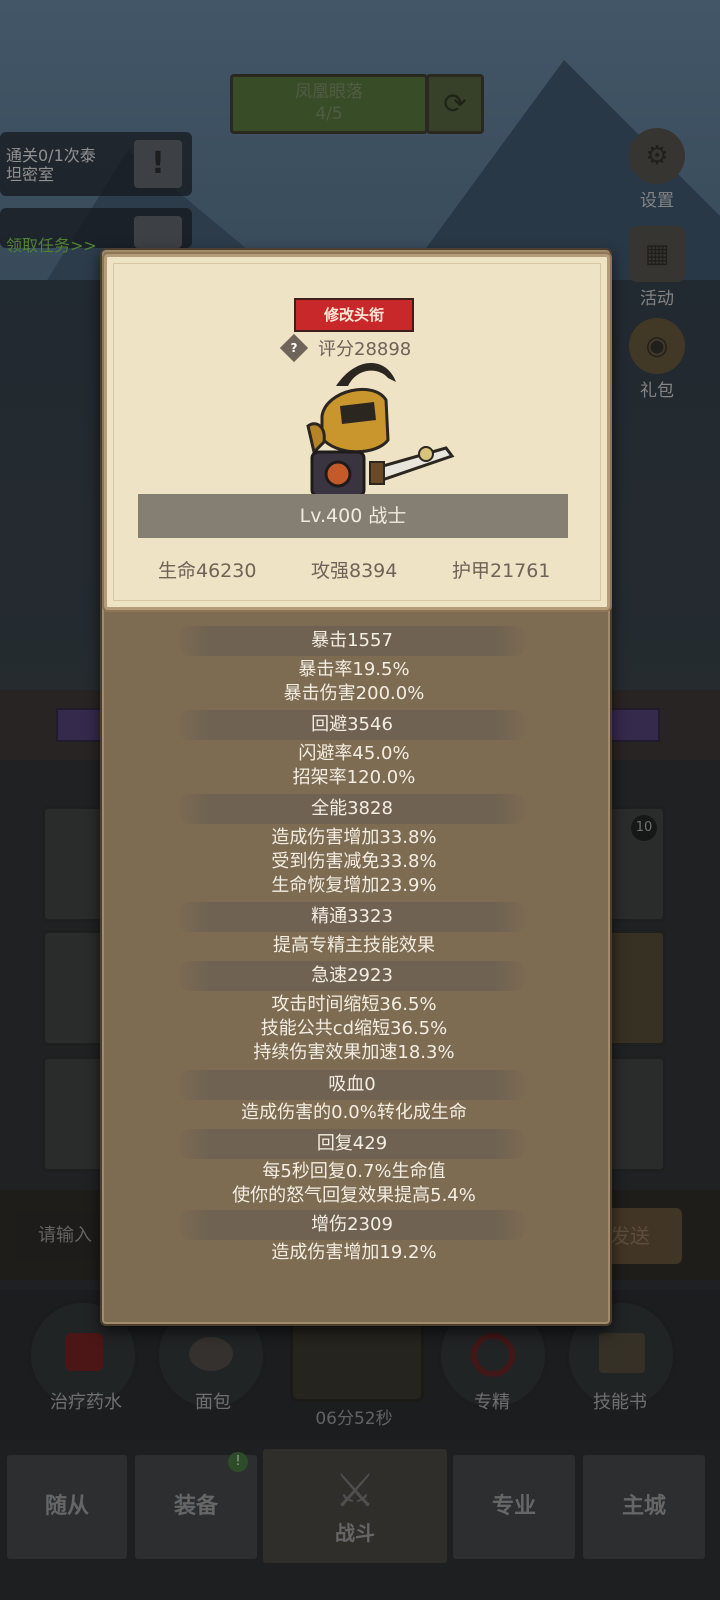 This screenshot has width=720, height=1600. I want to click on stat-detail: 招架率120.0%, so click(354, 777).